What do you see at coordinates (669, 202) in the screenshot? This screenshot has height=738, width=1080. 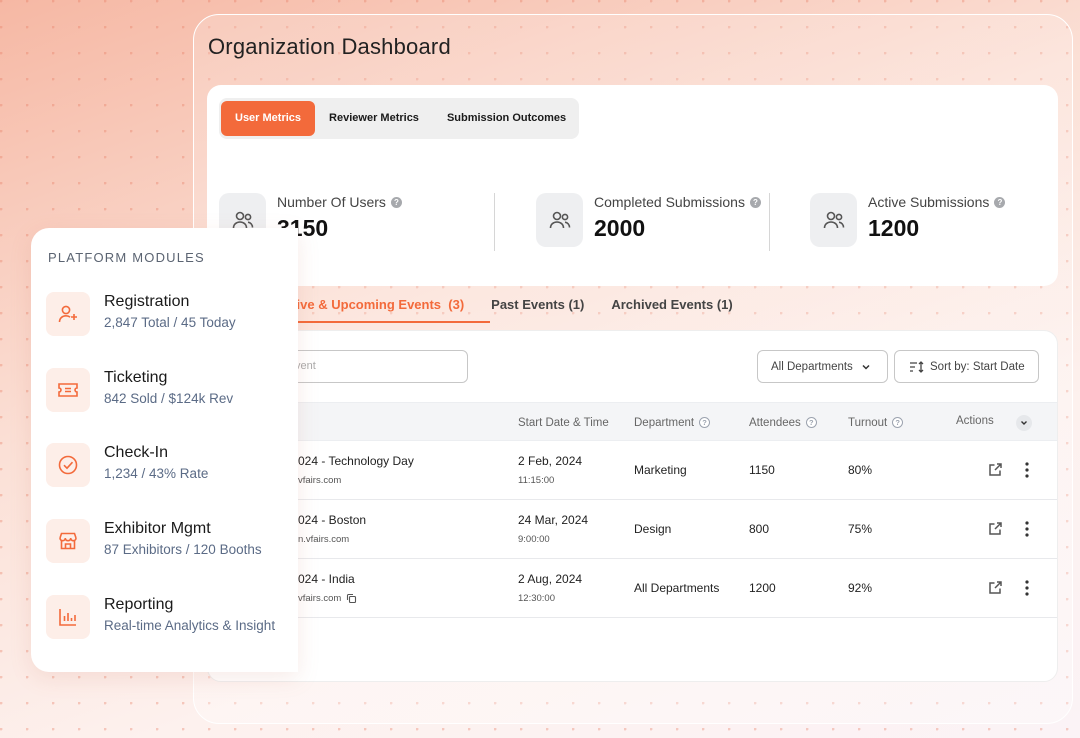 I see `metric-label: Completed Submissions` at bounding box center [669, 202].